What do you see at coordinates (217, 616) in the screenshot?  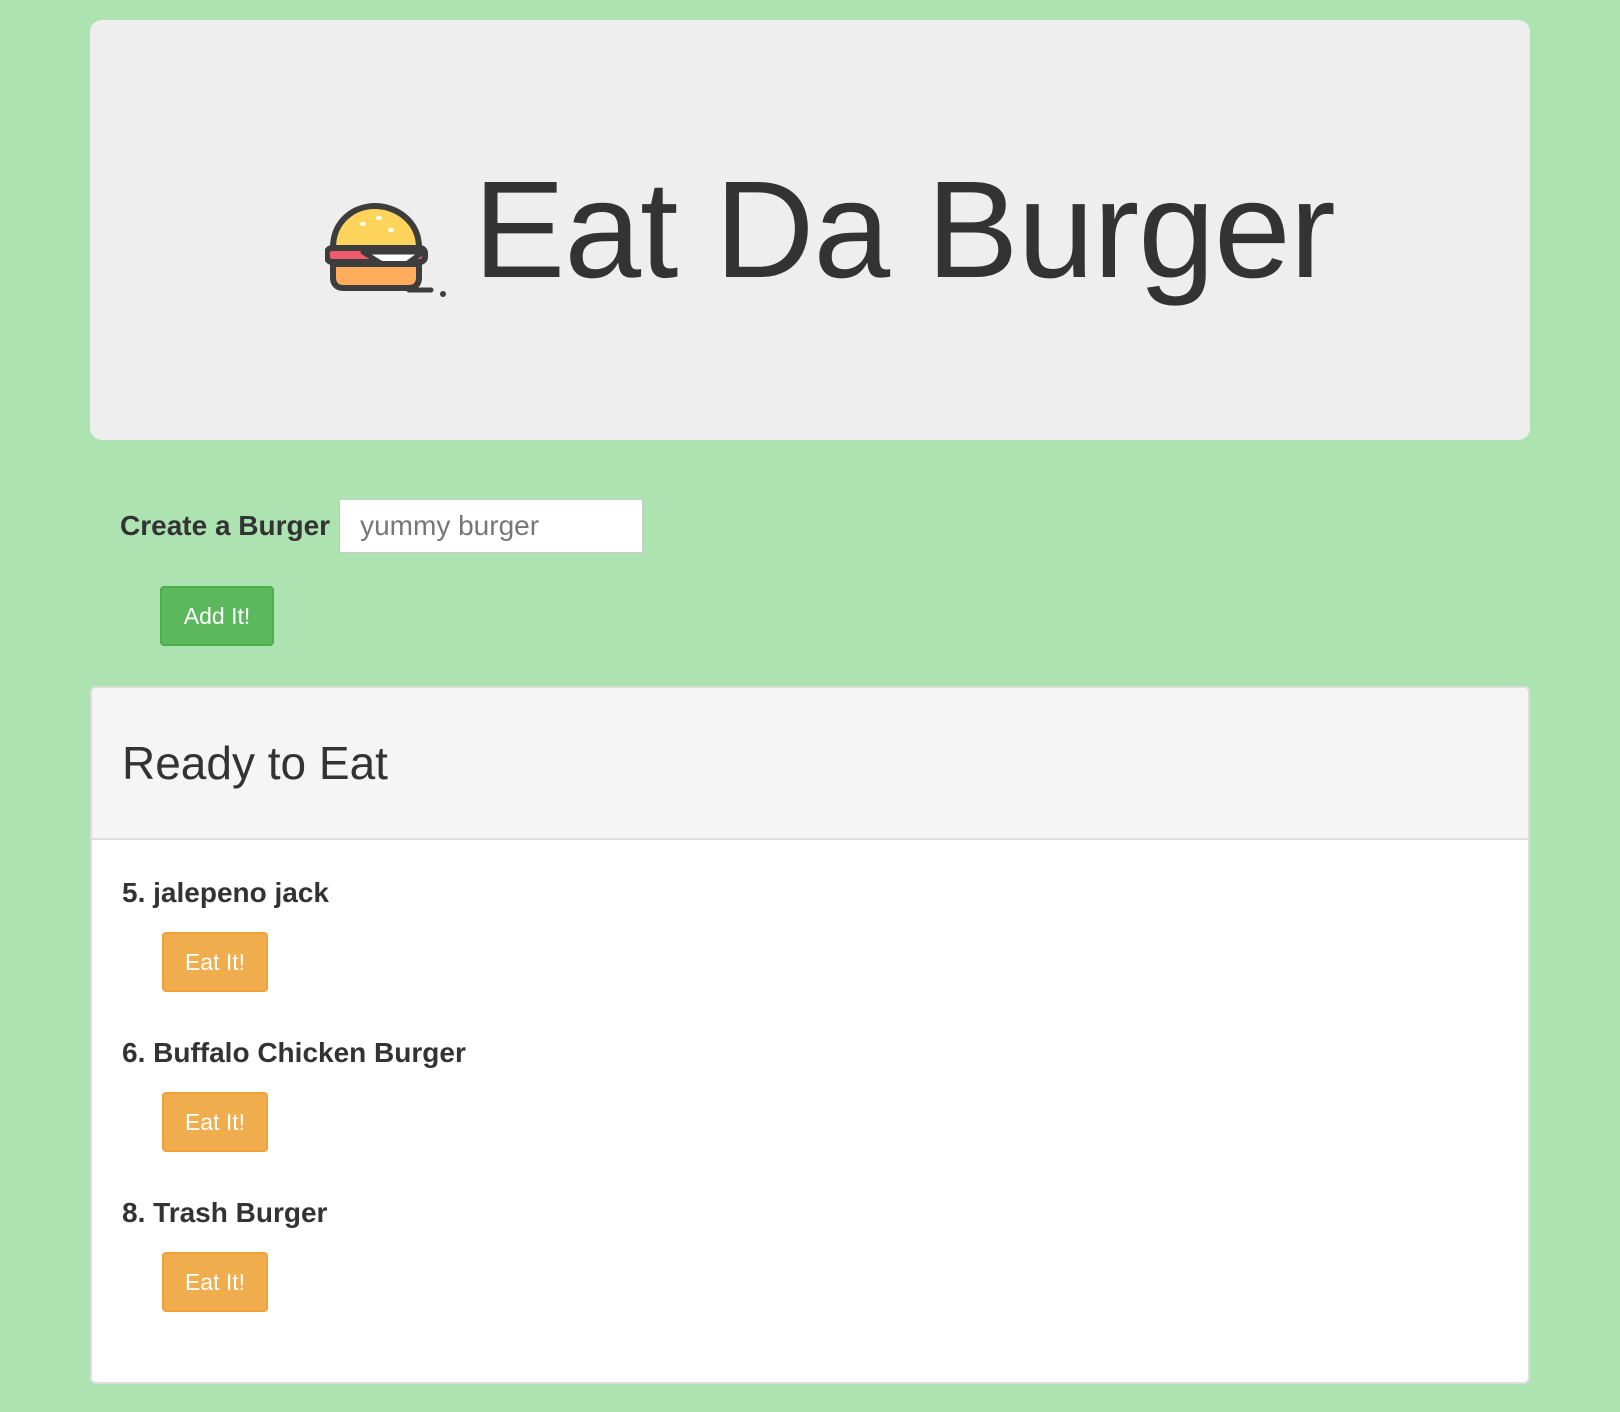 I see `add-it-button: Add It!` at bounding box center [217, 616].